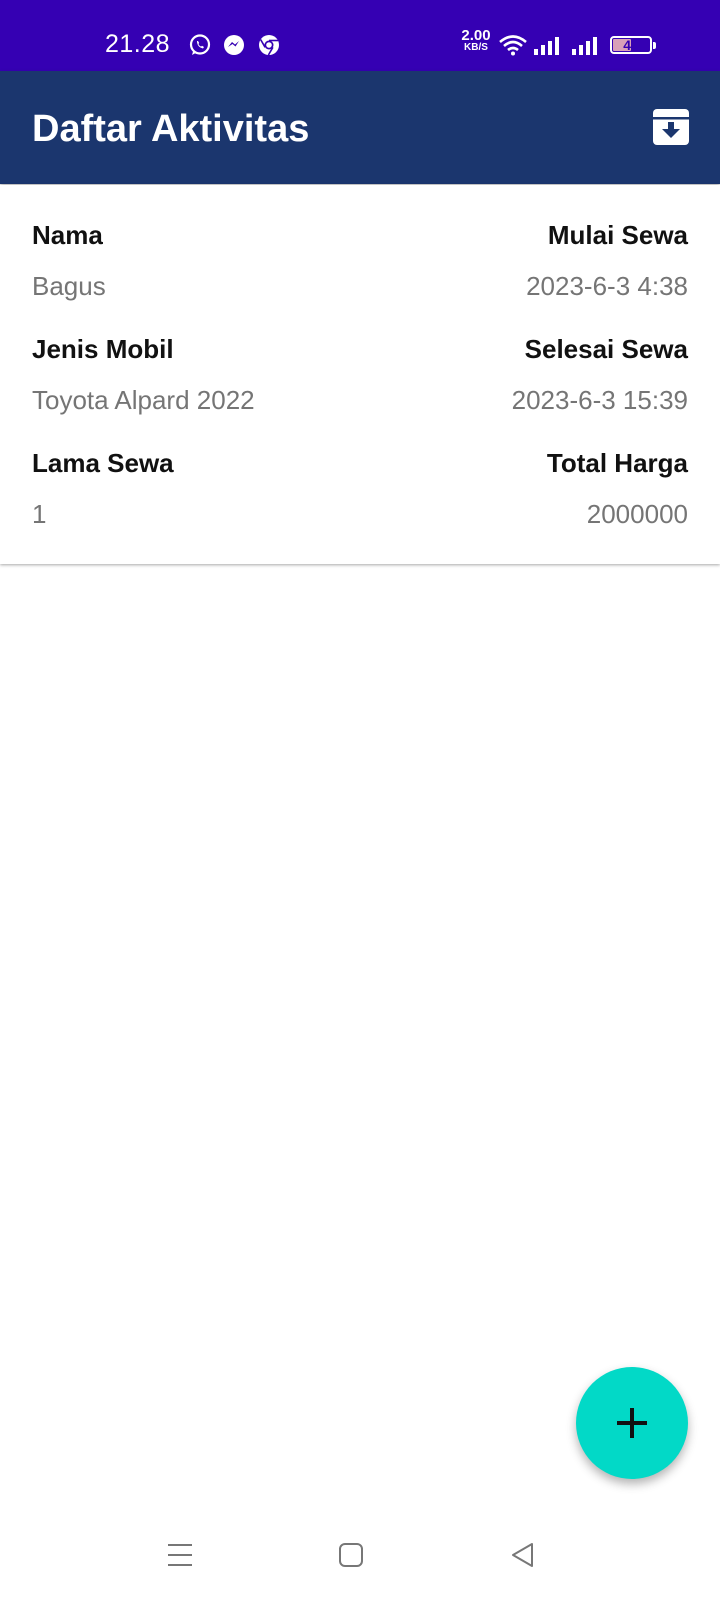 This screenshot has height=1600, width=720. I want to click on selesai-sewa-value: 2023-6-3 15:39, so click(599, 400).